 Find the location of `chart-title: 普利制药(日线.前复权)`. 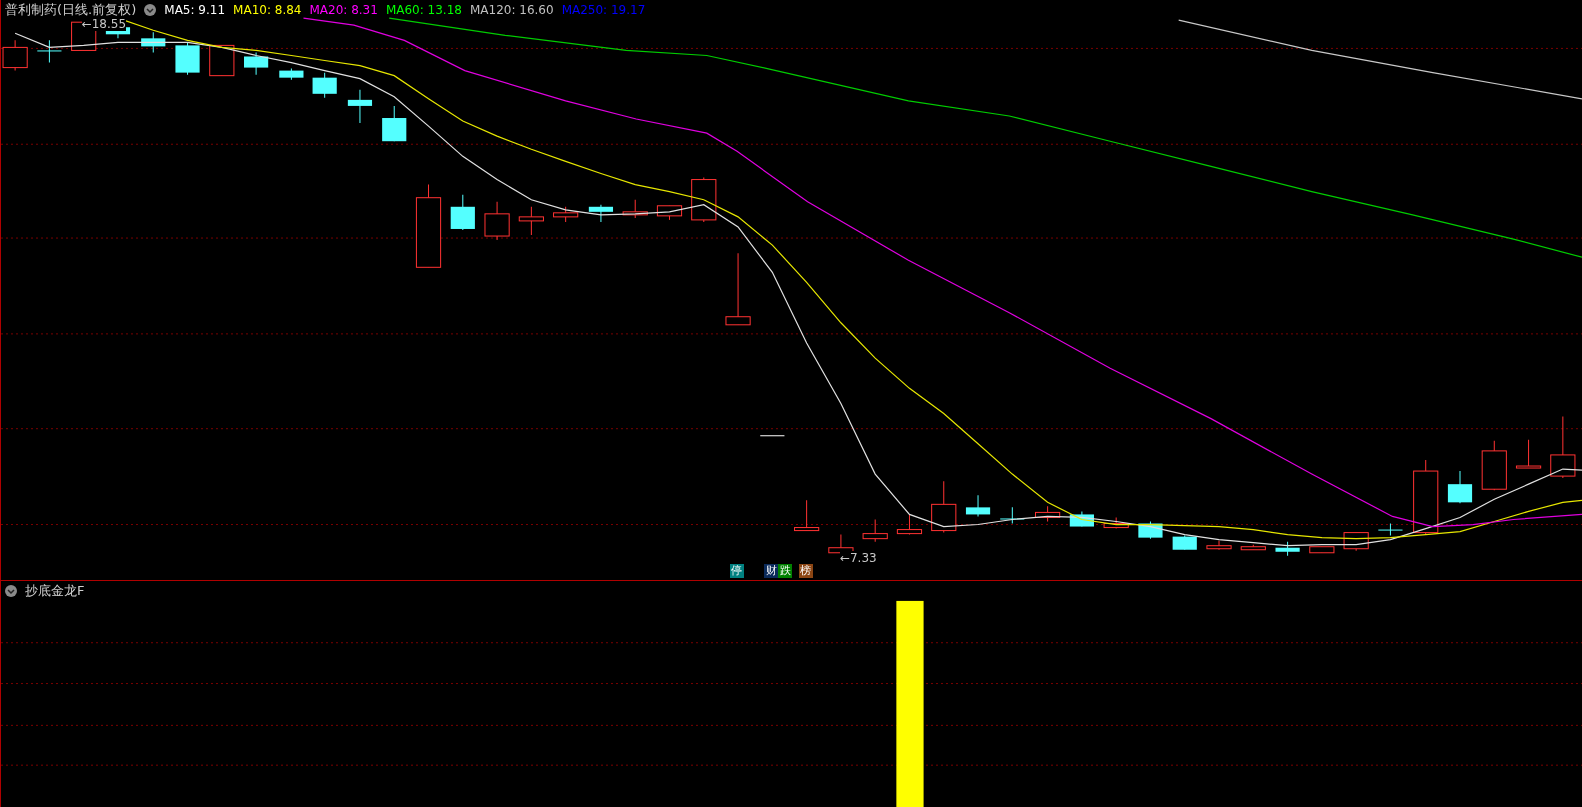

chart-title: 普利制药(日线.前复权) is located at coordinates (71, 10).